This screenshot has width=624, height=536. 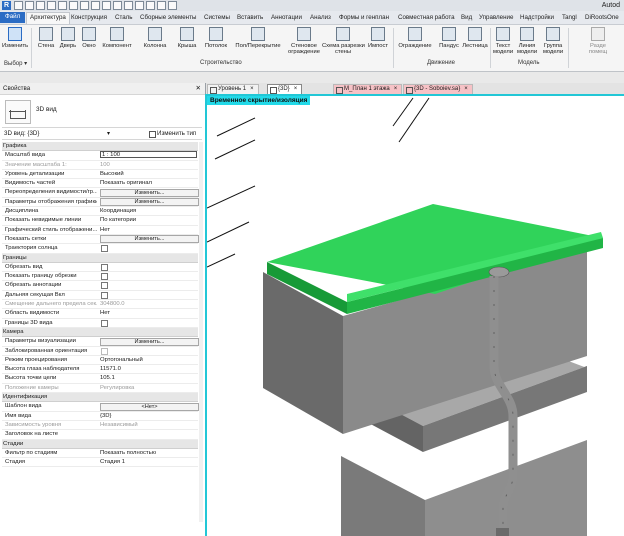 I want to click on revit-logo-icon: R, so click(x=6, y=5).